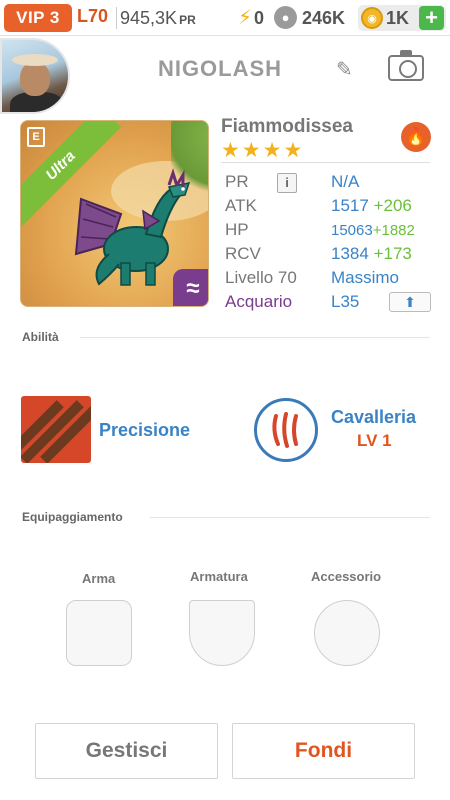  Describe the element at coordinates (259, 18) in the screenshot. I see `energy-value: 0` at that location.